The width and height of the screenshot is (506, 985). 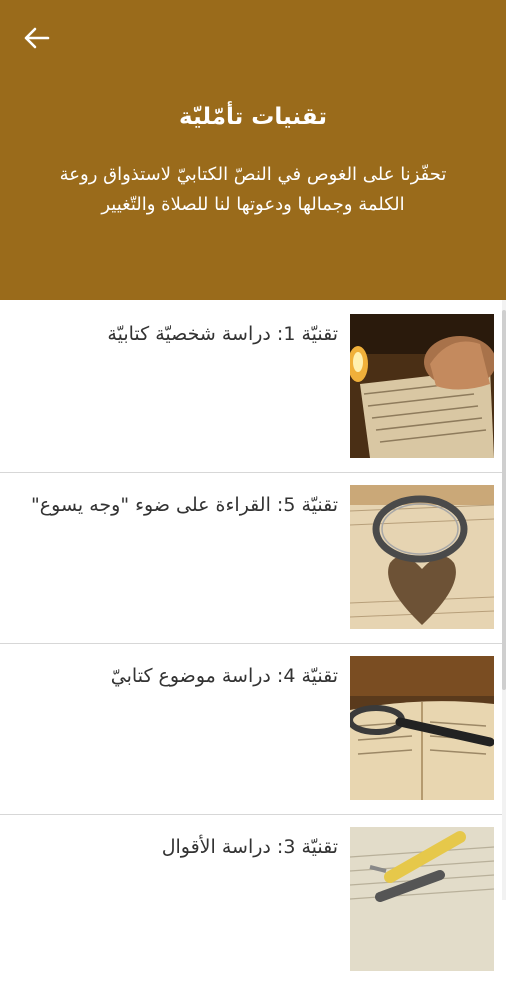 I want to click on technique-title: تقنيّة 4: دراسة موضوع كتابيّ, so click(x=224, y=676).